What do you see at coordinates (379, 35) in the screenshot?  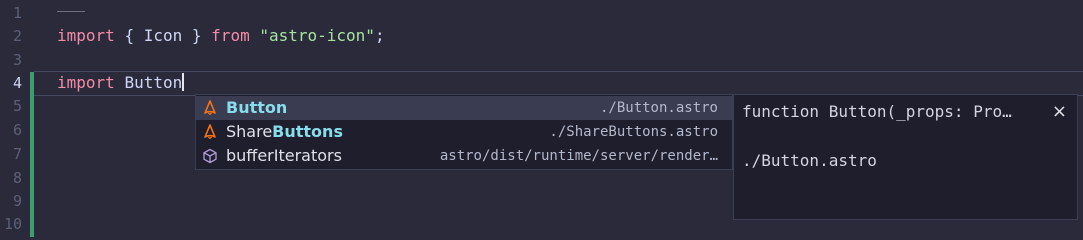 I see `punctuation: ;` at bounding box center [379, 35].